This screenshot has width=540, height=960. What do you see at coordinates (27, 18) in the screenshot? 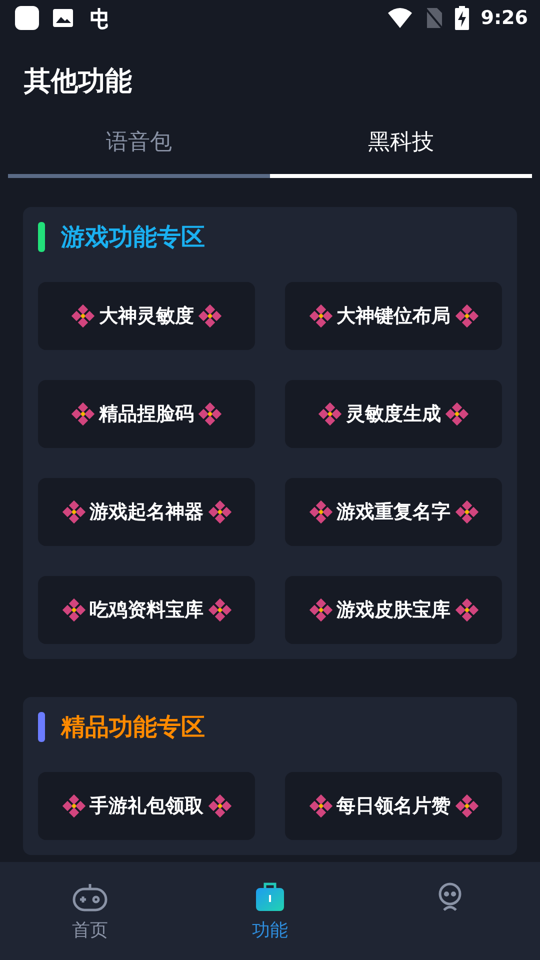
I see `app-icon` at bounding box center [27, 18].